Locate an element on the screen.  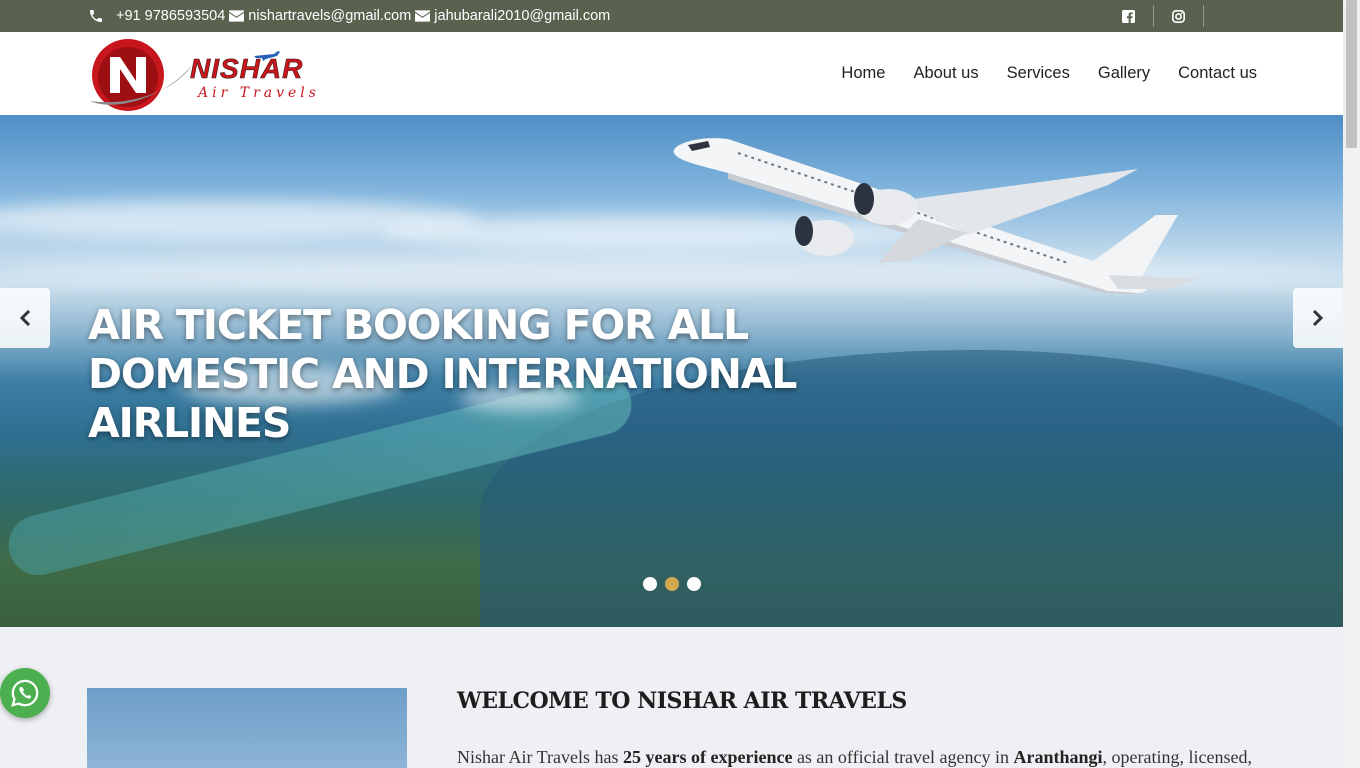
facebook-icon is located at coordinates (1128, 16).